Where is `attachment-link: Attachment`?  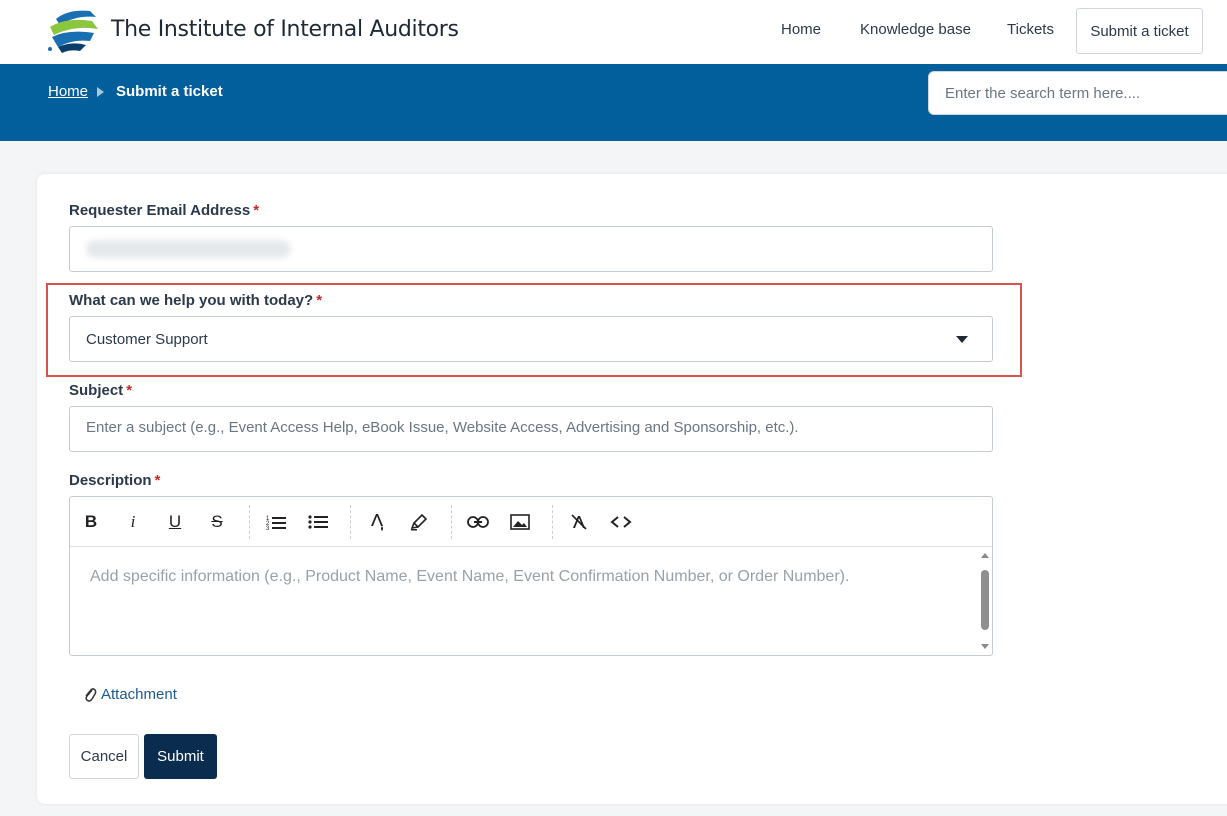
attachment-link: Attachment is located at coordinates (130, 694).